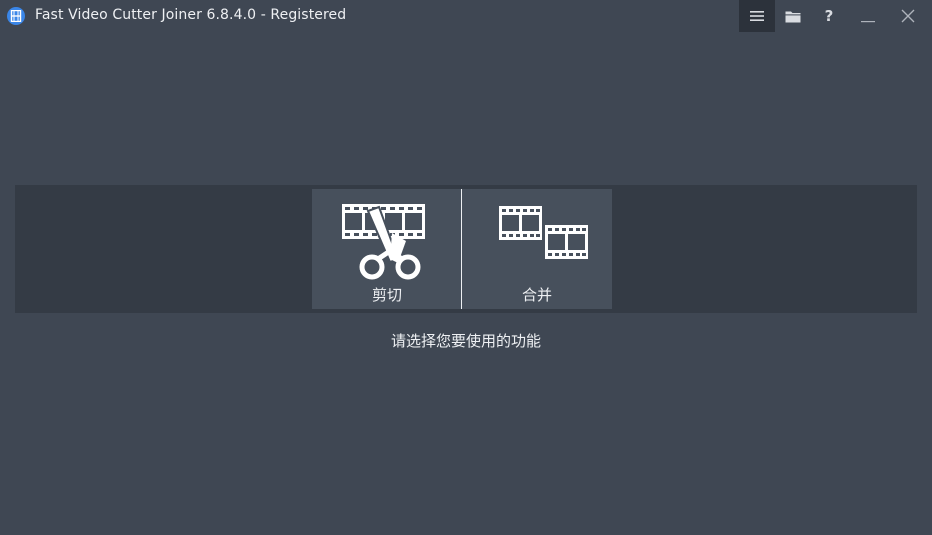  What do you see at coordinates (536, 295) in the screenshot?
I see `join-label: 合并` at bounding box center [536, 295].